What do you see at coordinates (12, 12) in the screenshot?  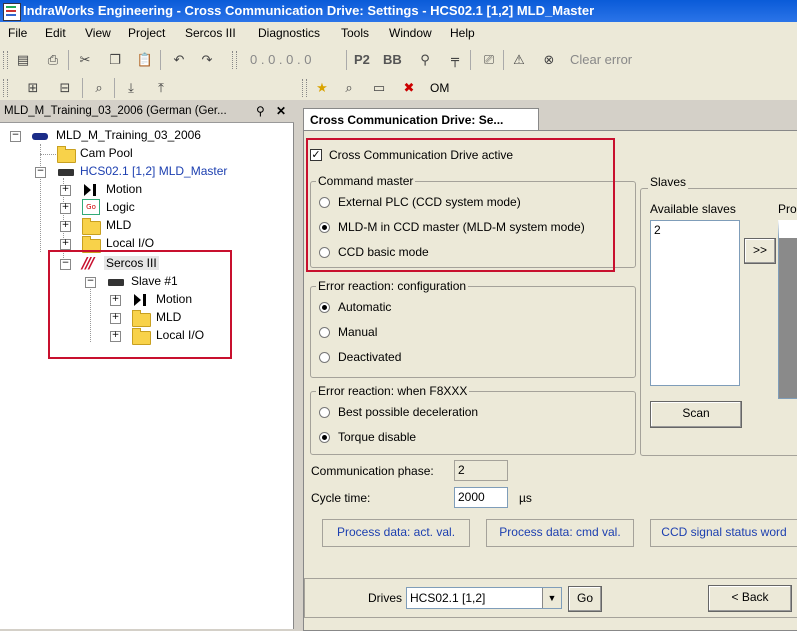 I see `app-icon` at bounding box center [12, 12].